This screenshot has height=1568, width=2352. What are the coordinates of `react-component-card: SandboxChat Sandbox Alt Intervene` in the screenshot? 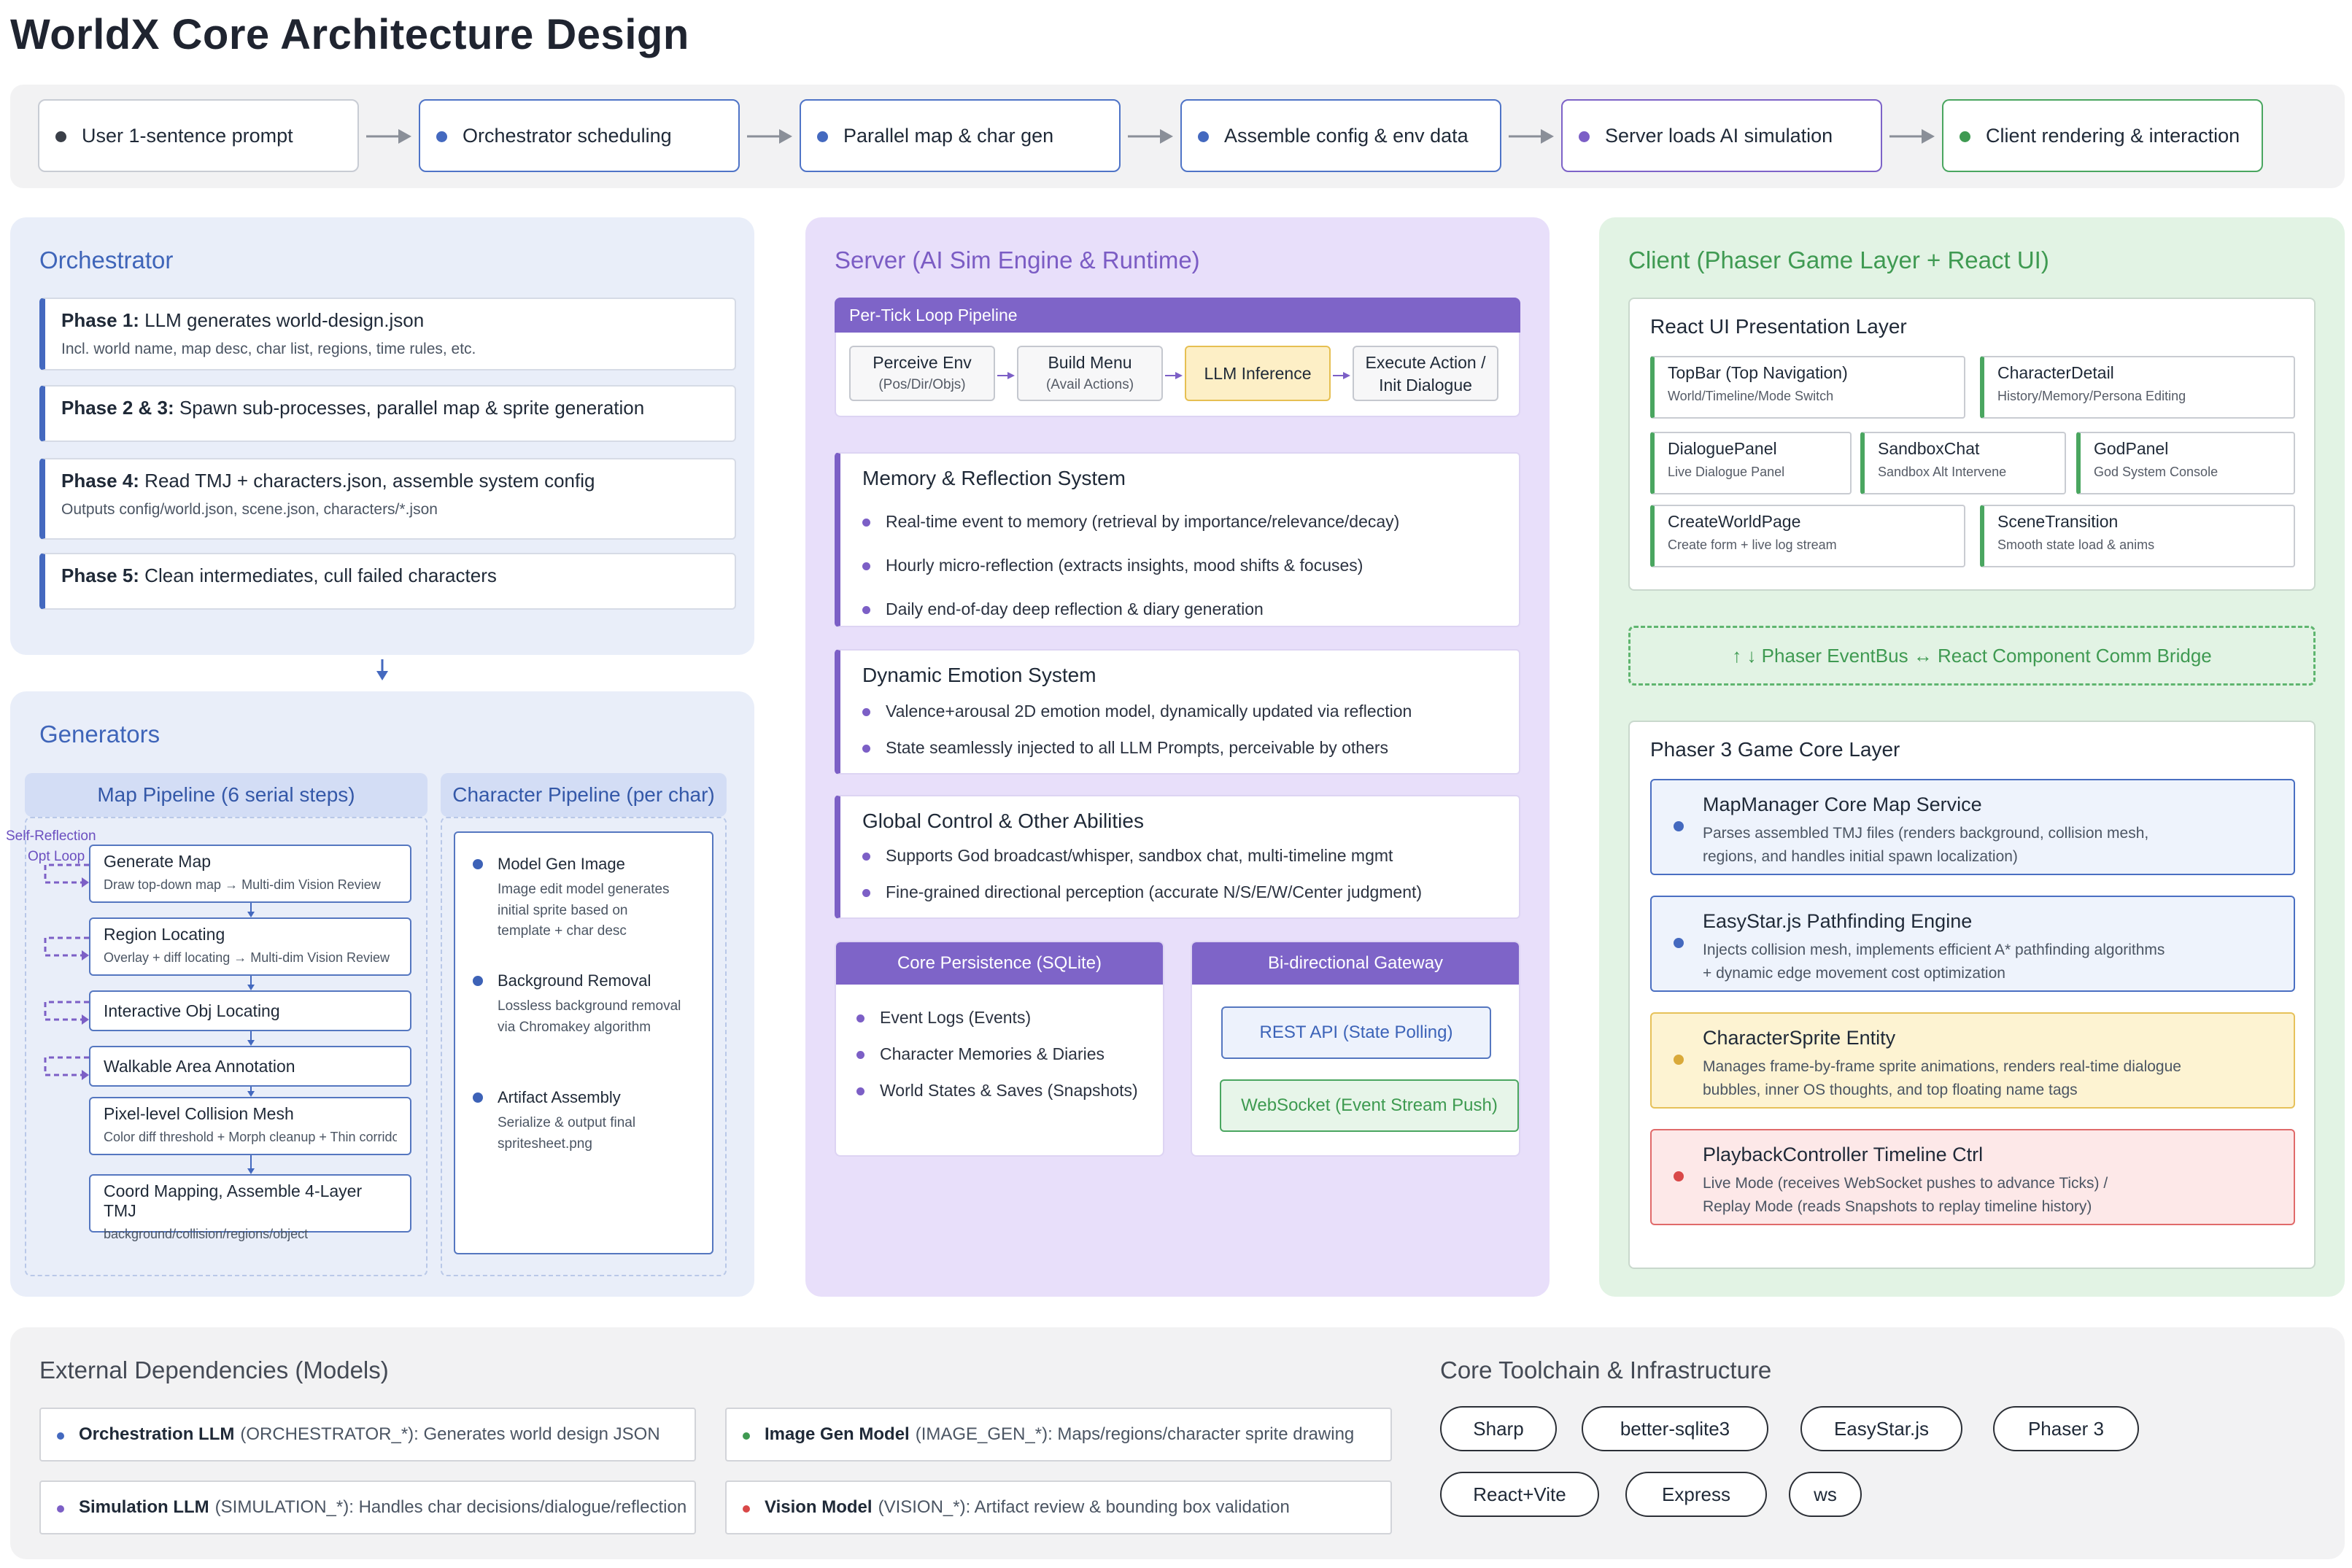 It's located at (1963, 463).